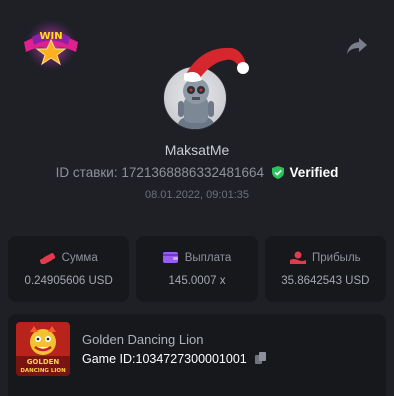 This screenshot has height=396, width=394. What do you see at coordinates (336, 257) in the screenshot?
I see `stat-label: Прибыль` at bounding box center [336, 257].